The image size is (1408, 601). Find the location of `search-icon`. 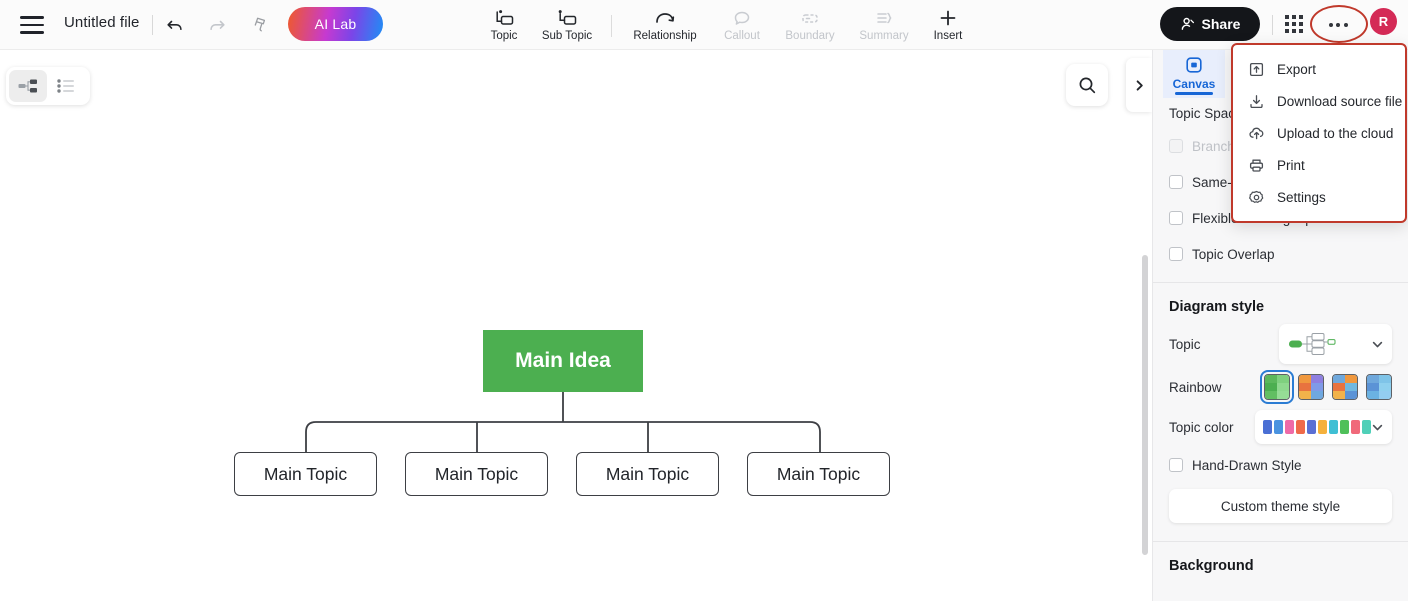

search-icon is located at coordinates (1087, 85).